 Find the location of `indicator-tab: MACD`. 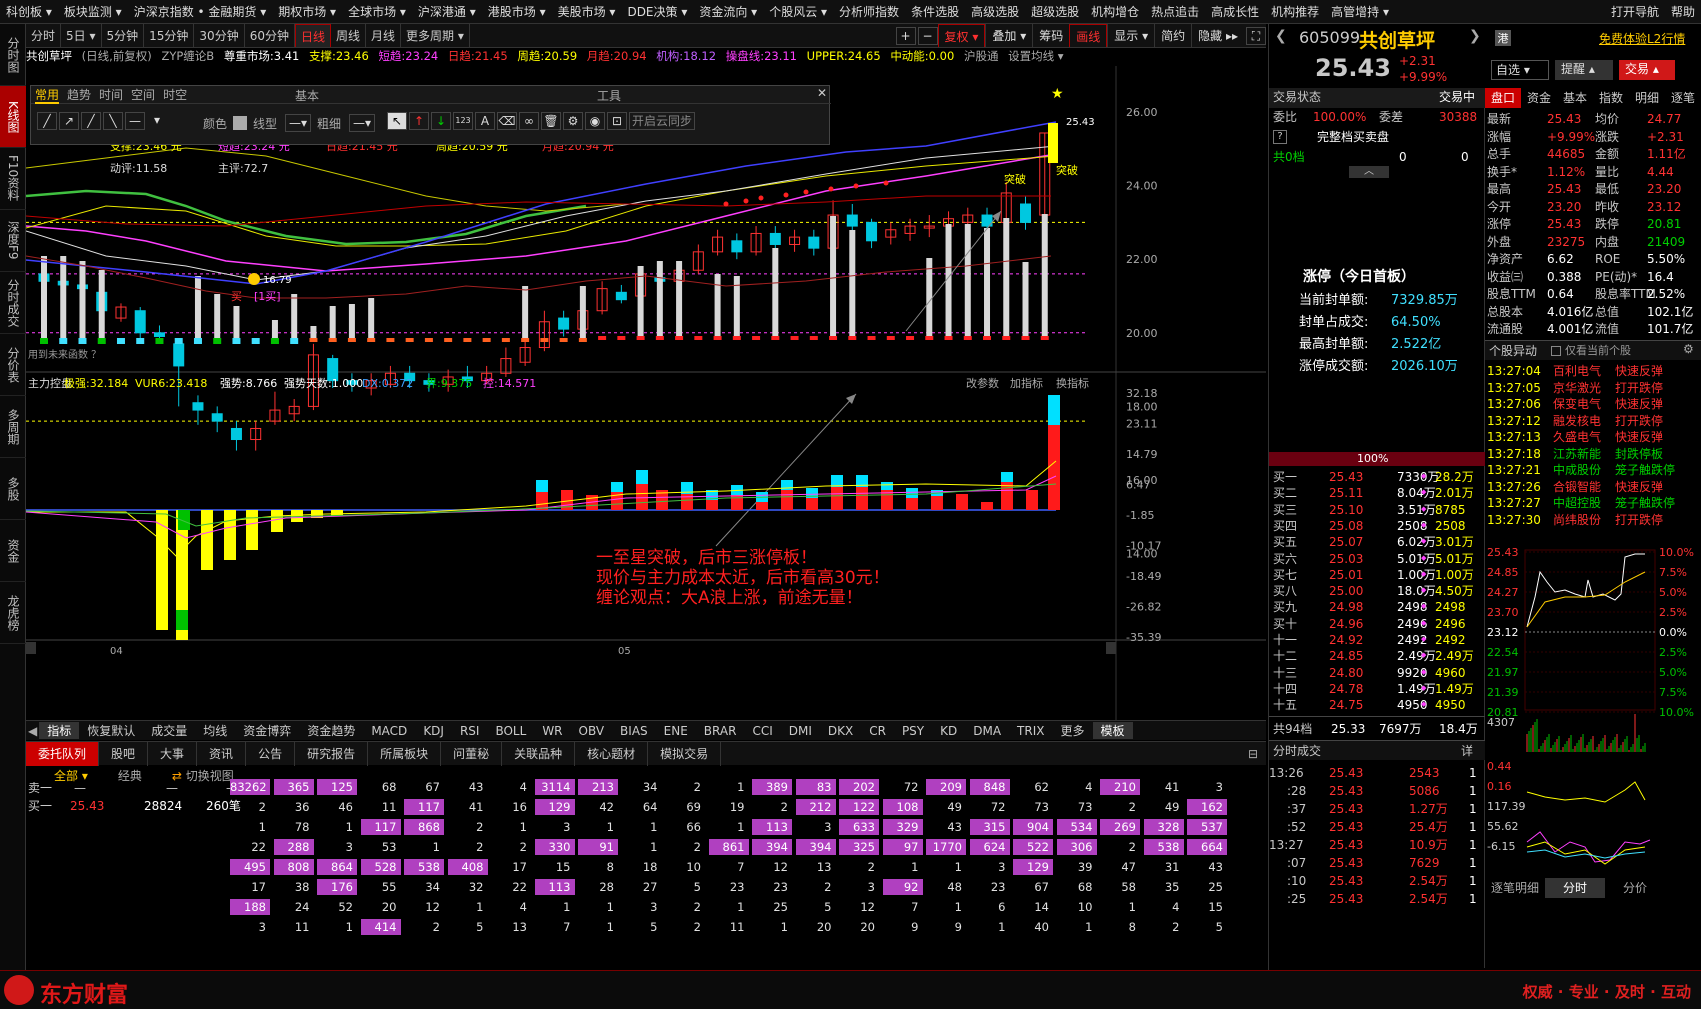

indicator-tab: MACD is located at coordinates (389, 731).